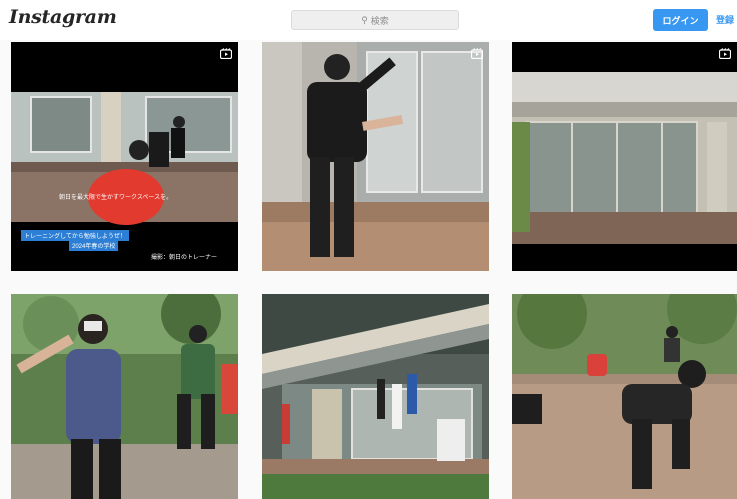  I want to click on post-2-image, so click(375, 156).